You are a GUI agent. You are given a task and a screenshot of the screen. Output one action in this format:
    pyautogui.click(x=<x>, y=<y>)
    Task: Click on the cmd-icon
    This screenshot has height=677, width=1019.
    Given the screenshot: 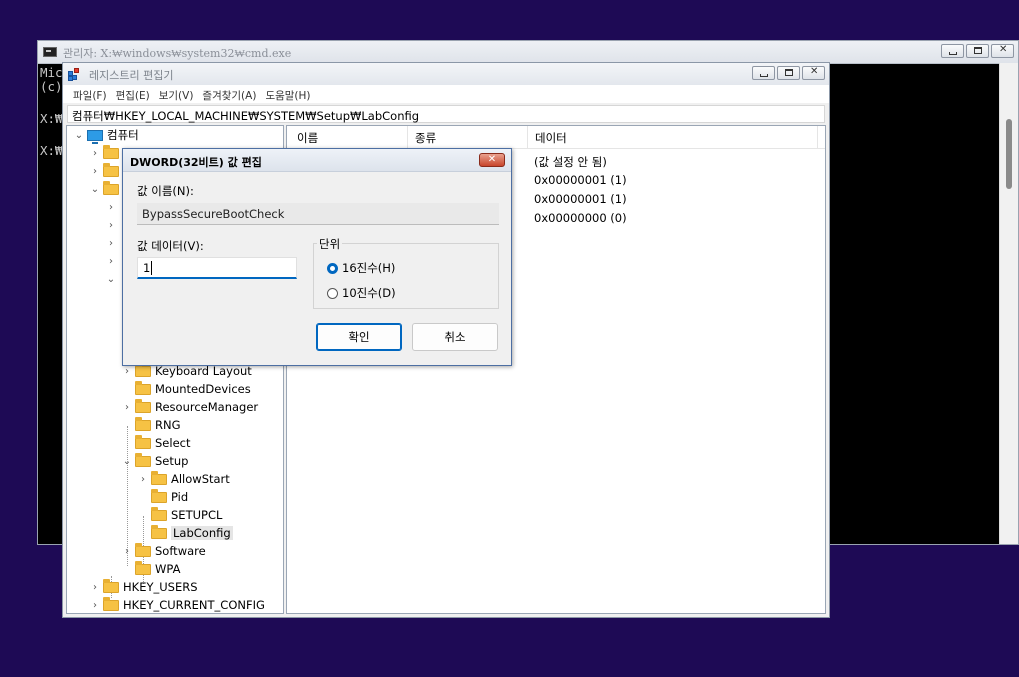 What is the action you would take?
    pyautogui.click(x=50, y=52)
    